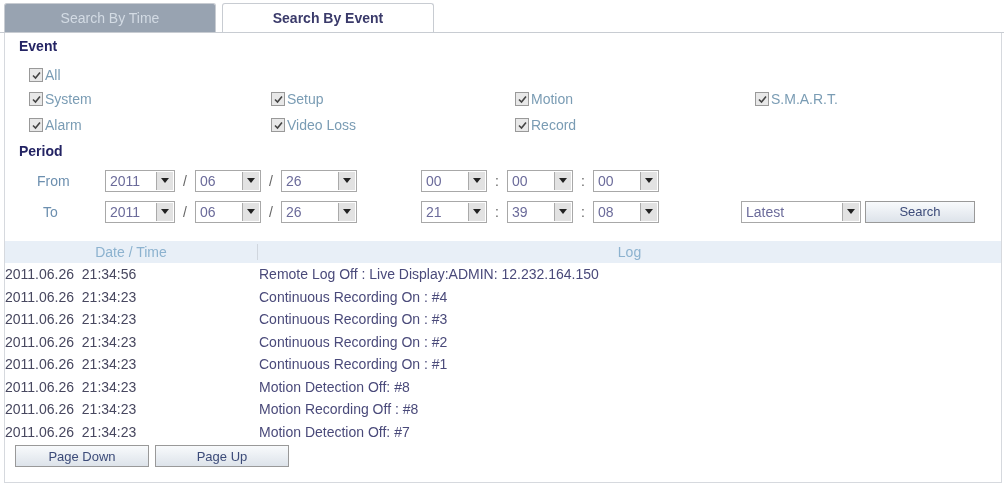 The width and height of the screenshot is (1006, 485). Describe the element at coordinates (804, 99) in the screenshot. I see `checkbox-label: S.M.A.R.T.` at that location.